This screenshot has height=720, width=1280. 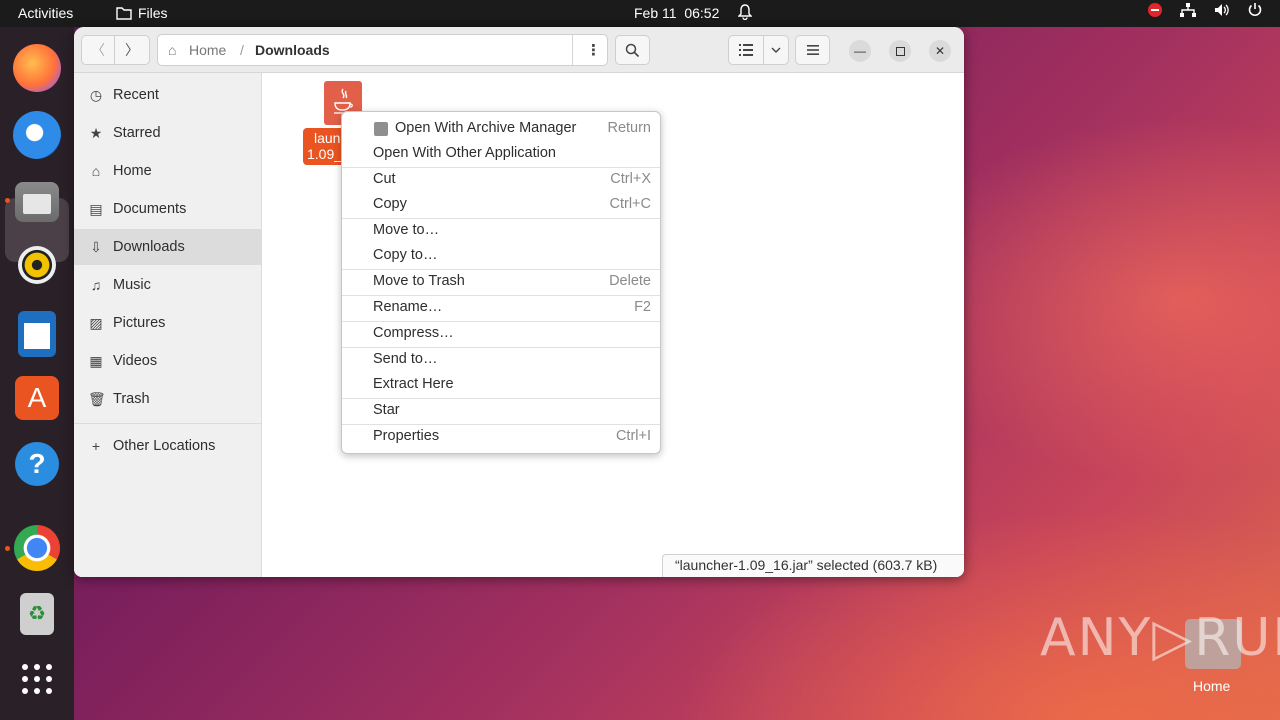 What do you see at coordinates (501, 153) in the screenshot?
I see `menu-item-open-other-application: Open With Other Application` at bounding box center [501, 153].